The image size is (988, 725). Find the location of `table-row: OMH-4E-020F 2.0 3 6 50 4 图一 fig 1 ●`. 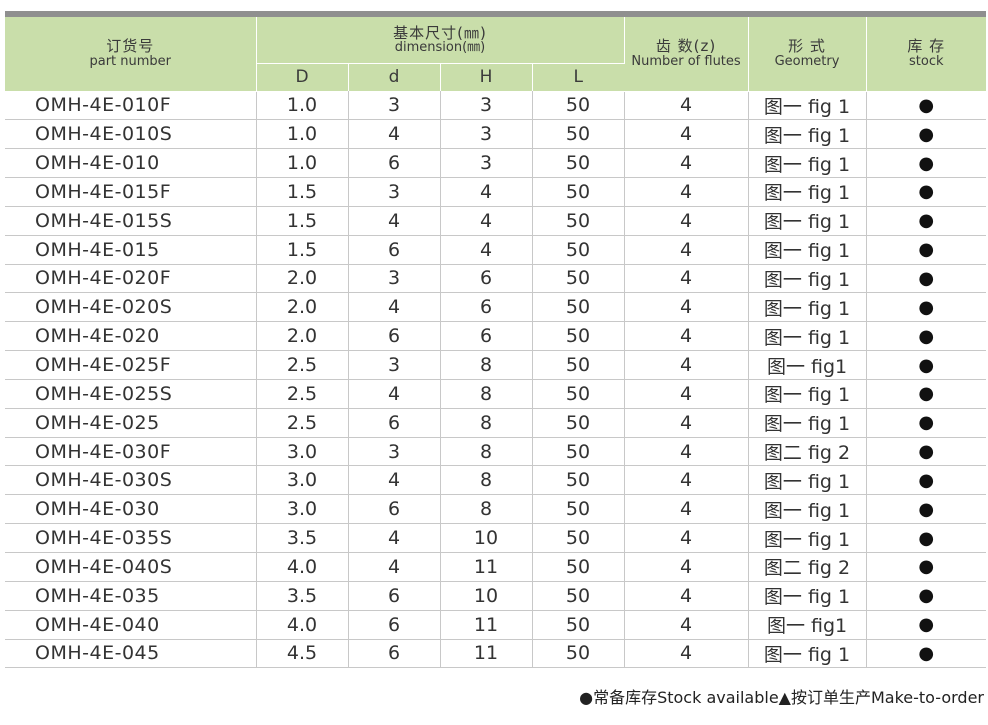

table-row: OMH-4E-020F 2.0 3 6 50 4 图一 fig 1 ● is located at coordinates (496, 279).